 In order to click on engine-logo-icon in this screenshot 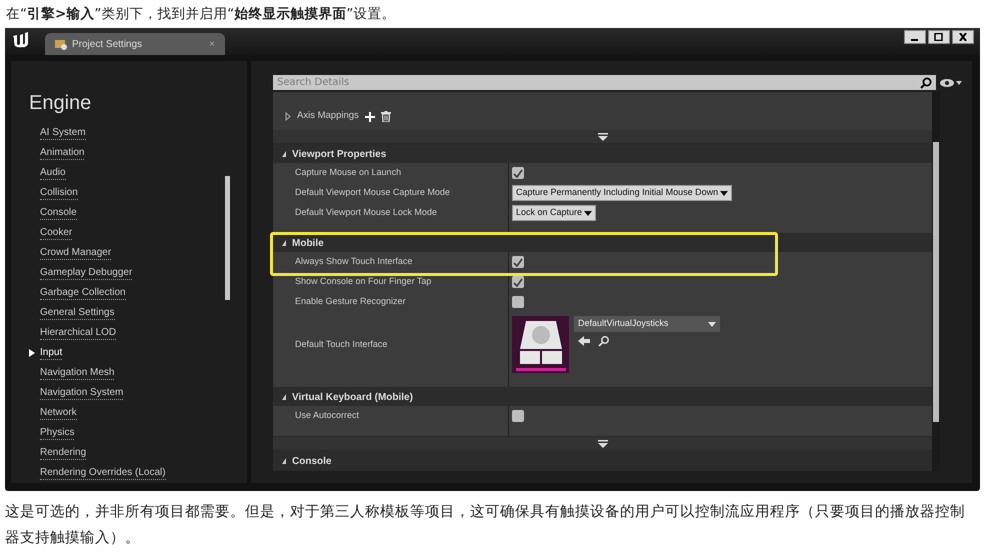, I will do `click(21, 41)`.